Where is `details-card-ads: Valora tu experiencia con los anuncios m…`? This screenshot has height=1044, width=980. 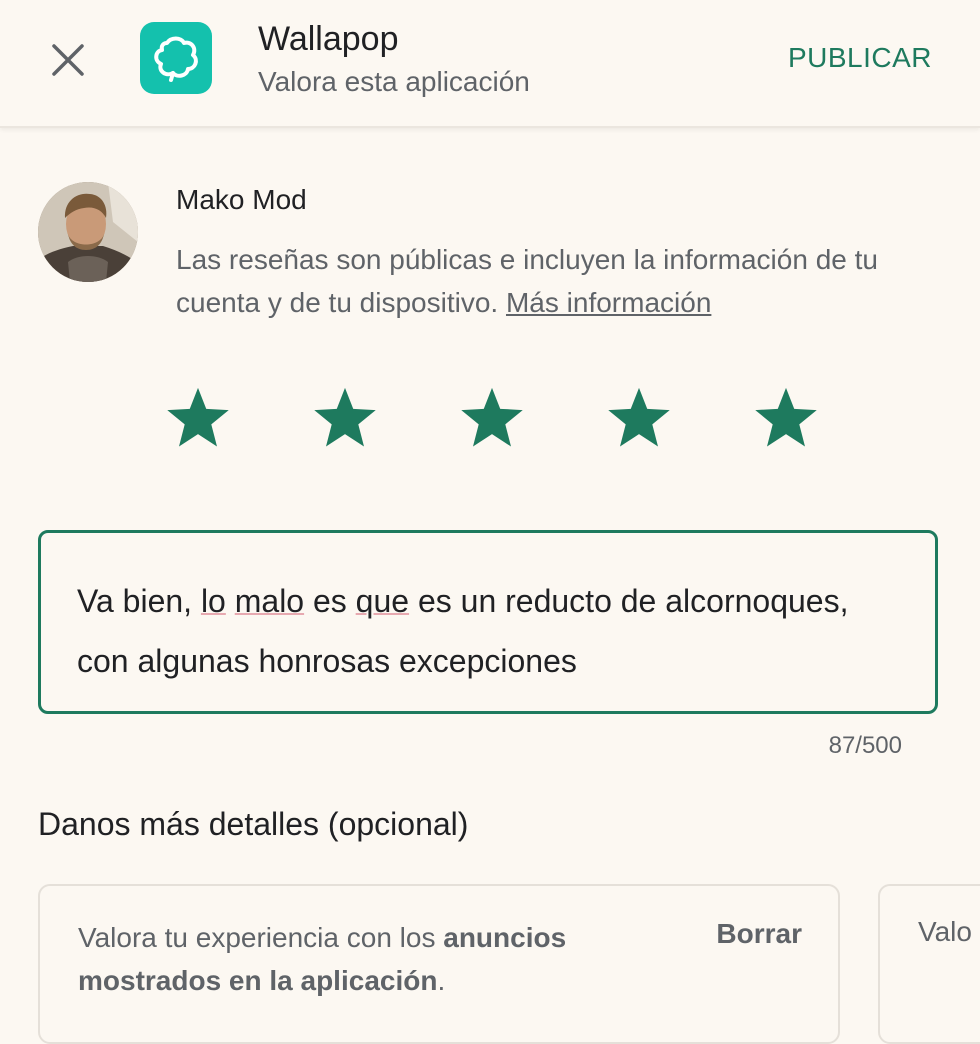
details-card-ads: Valora tu experiencia con los anuncios m… is located at coordinates (439, 964).